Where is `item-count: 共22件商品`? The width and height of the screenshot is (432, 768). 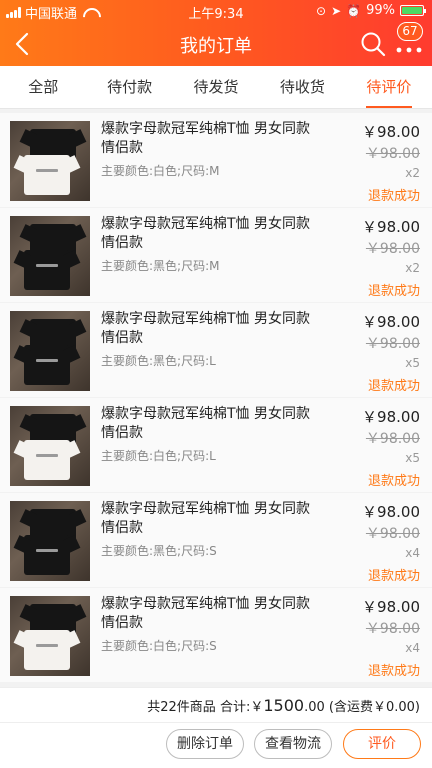
item-count: 共22件商品 is located at coordinates (181, 707).